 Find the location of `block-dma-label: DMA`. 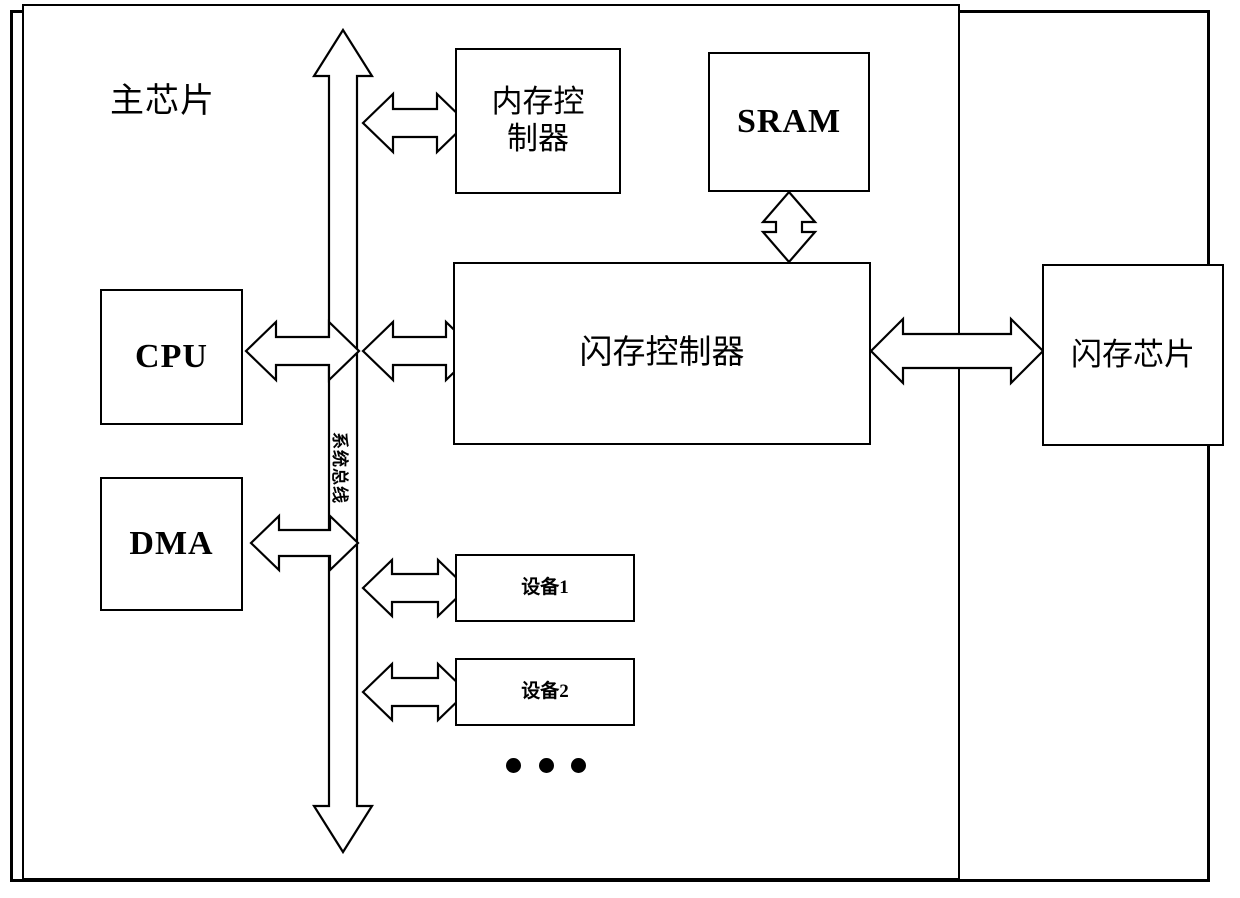

block-dma-label: DMA is located at coordinates (171, 543).